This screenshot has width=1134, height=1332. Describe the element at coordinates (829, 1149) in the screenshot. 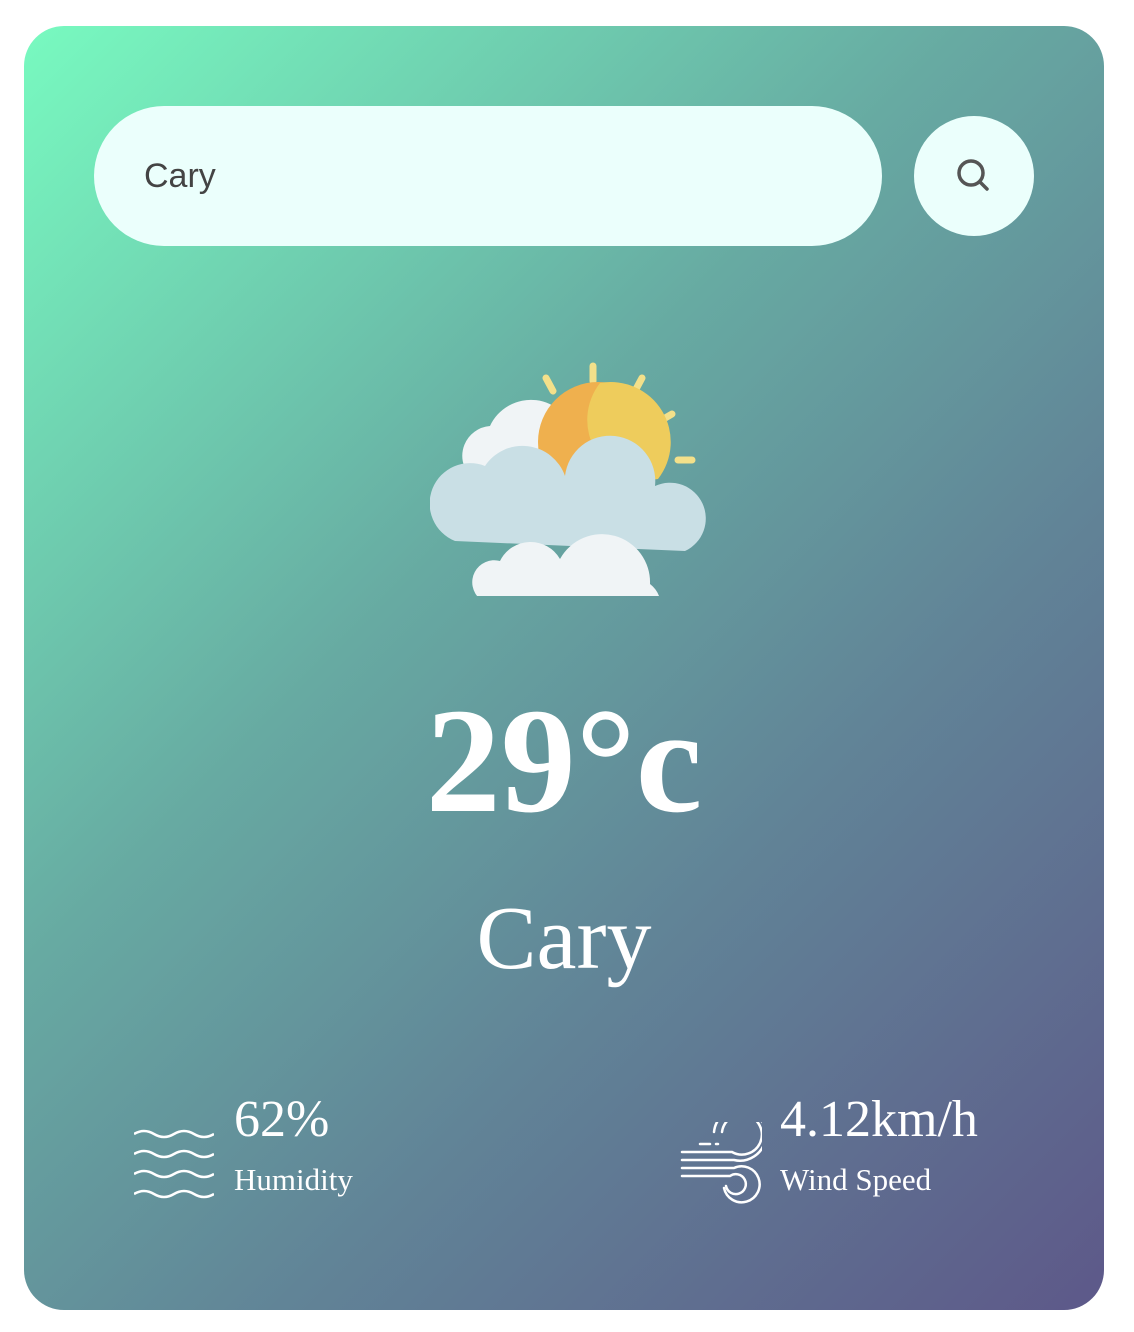

I see `wind-stat: 4.12km/h Wind Speed` at that location.